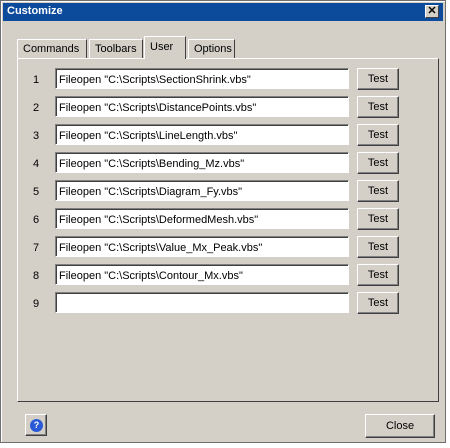 This screenshot has width=450, height=448. Describe the element at coordinates (36, 80) in the screenshot. I see `row-number: 1` at that location.